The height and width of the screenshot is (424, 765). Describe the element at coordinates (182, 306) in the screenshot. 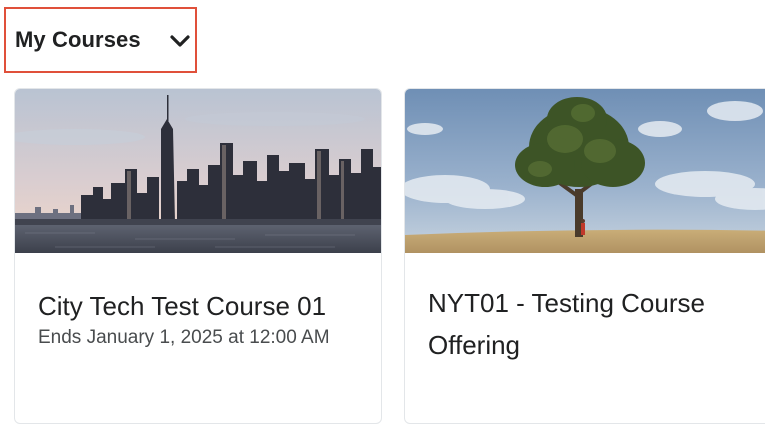

I see `course-title: City Tech Test Course 01` at that location.